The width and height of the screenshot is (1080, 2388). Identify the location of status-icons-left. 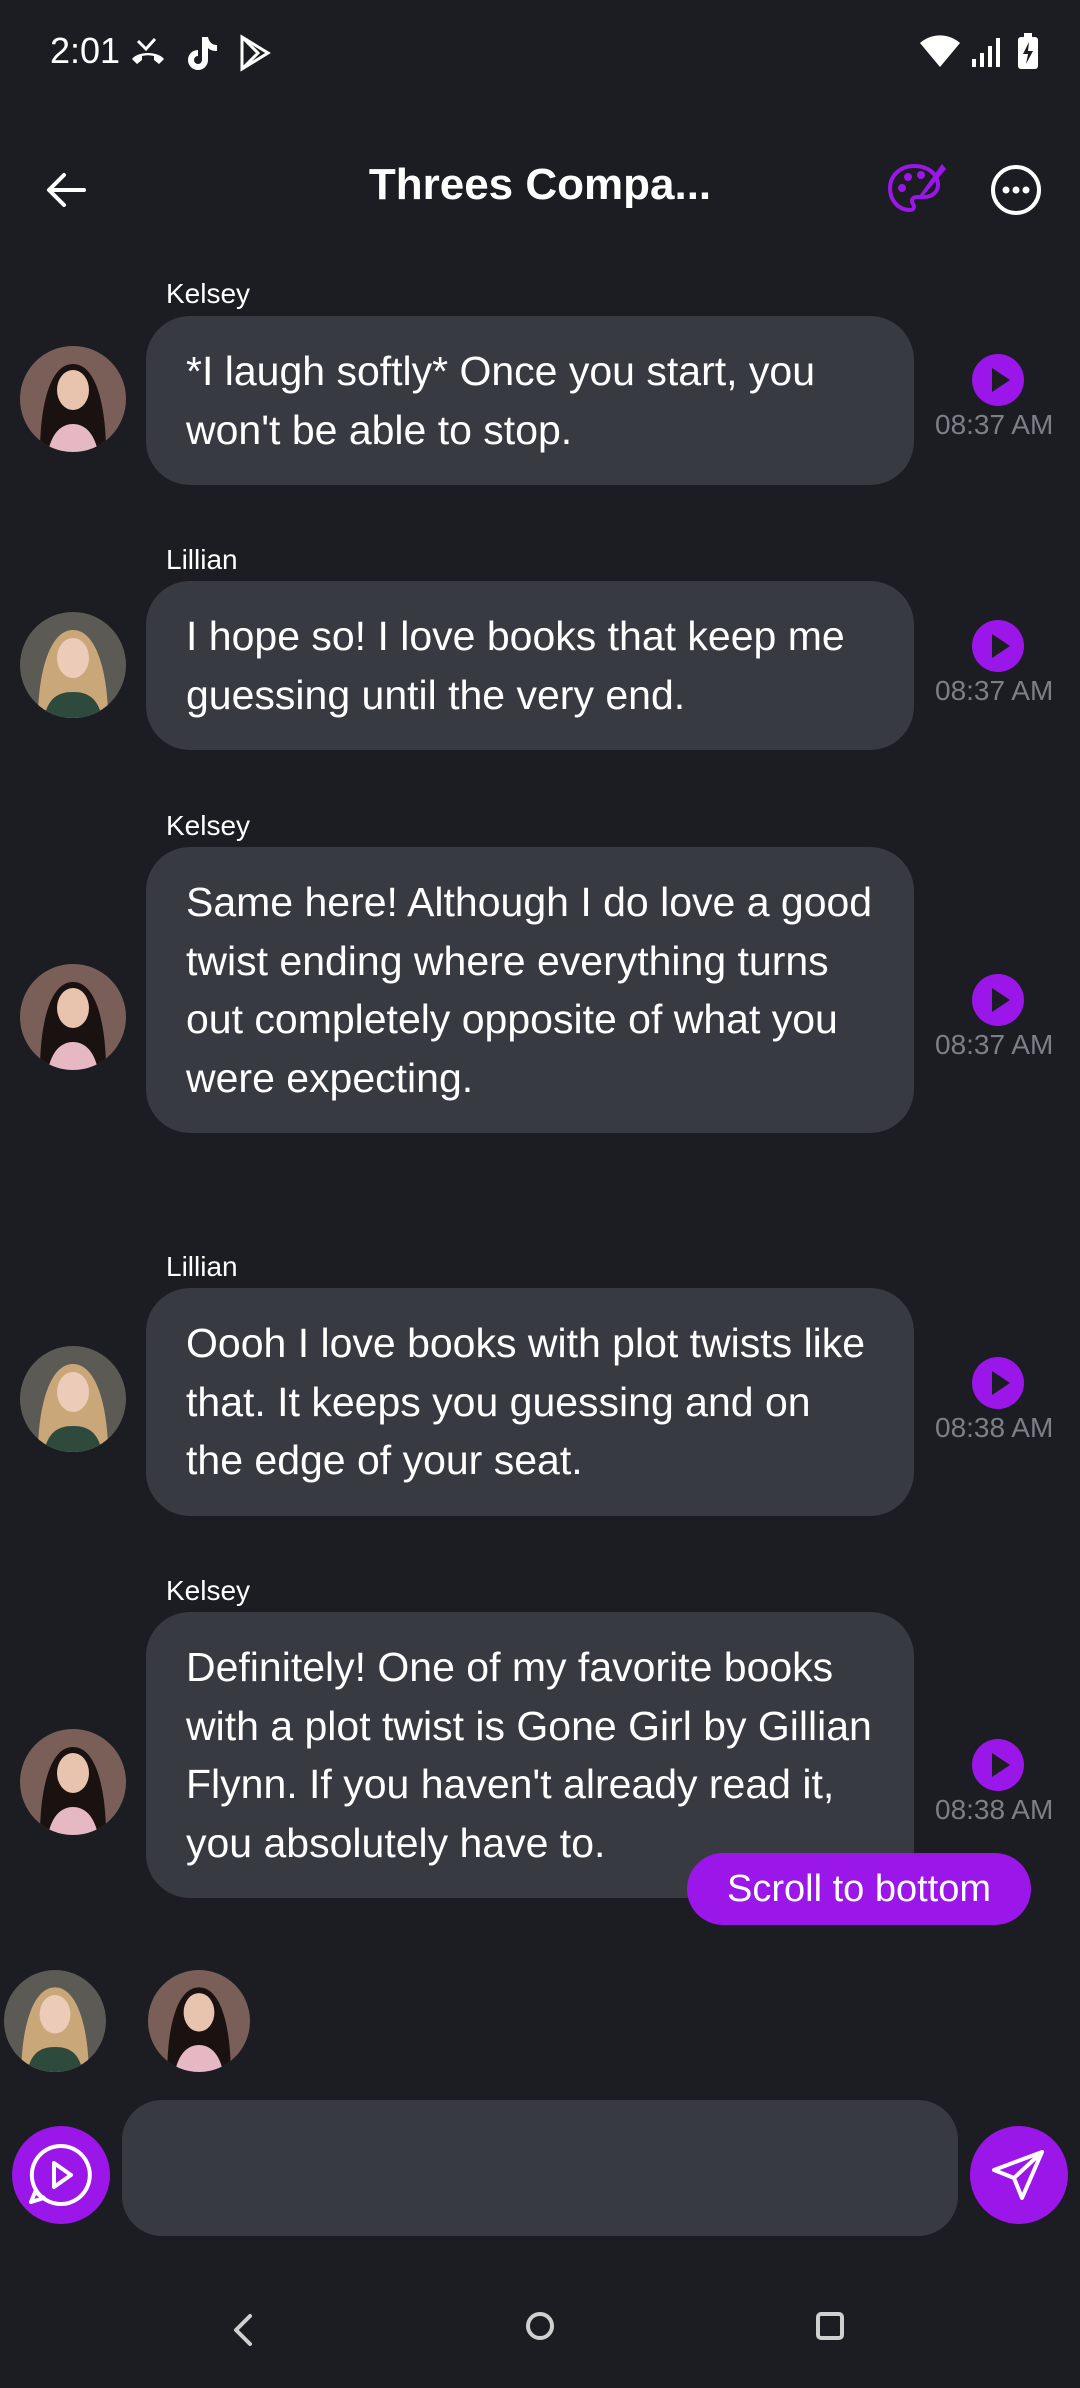
(200, 53).